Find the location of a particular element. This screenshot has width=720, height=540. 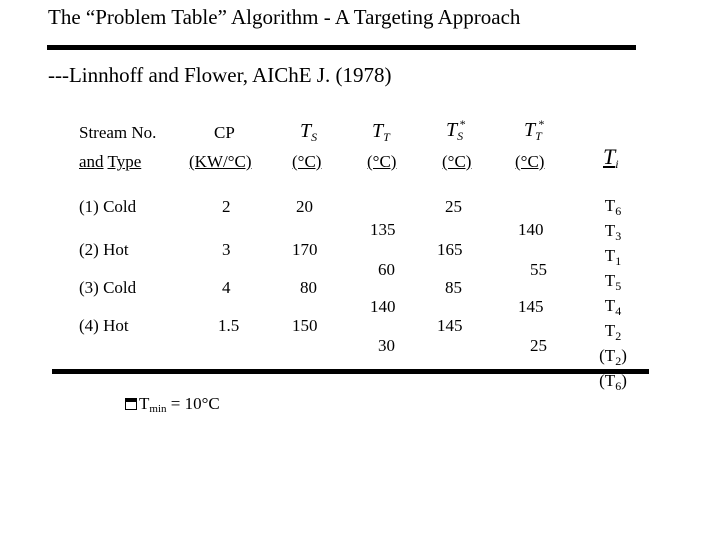

ti-item: T2 is located at coordinates (613, 333).